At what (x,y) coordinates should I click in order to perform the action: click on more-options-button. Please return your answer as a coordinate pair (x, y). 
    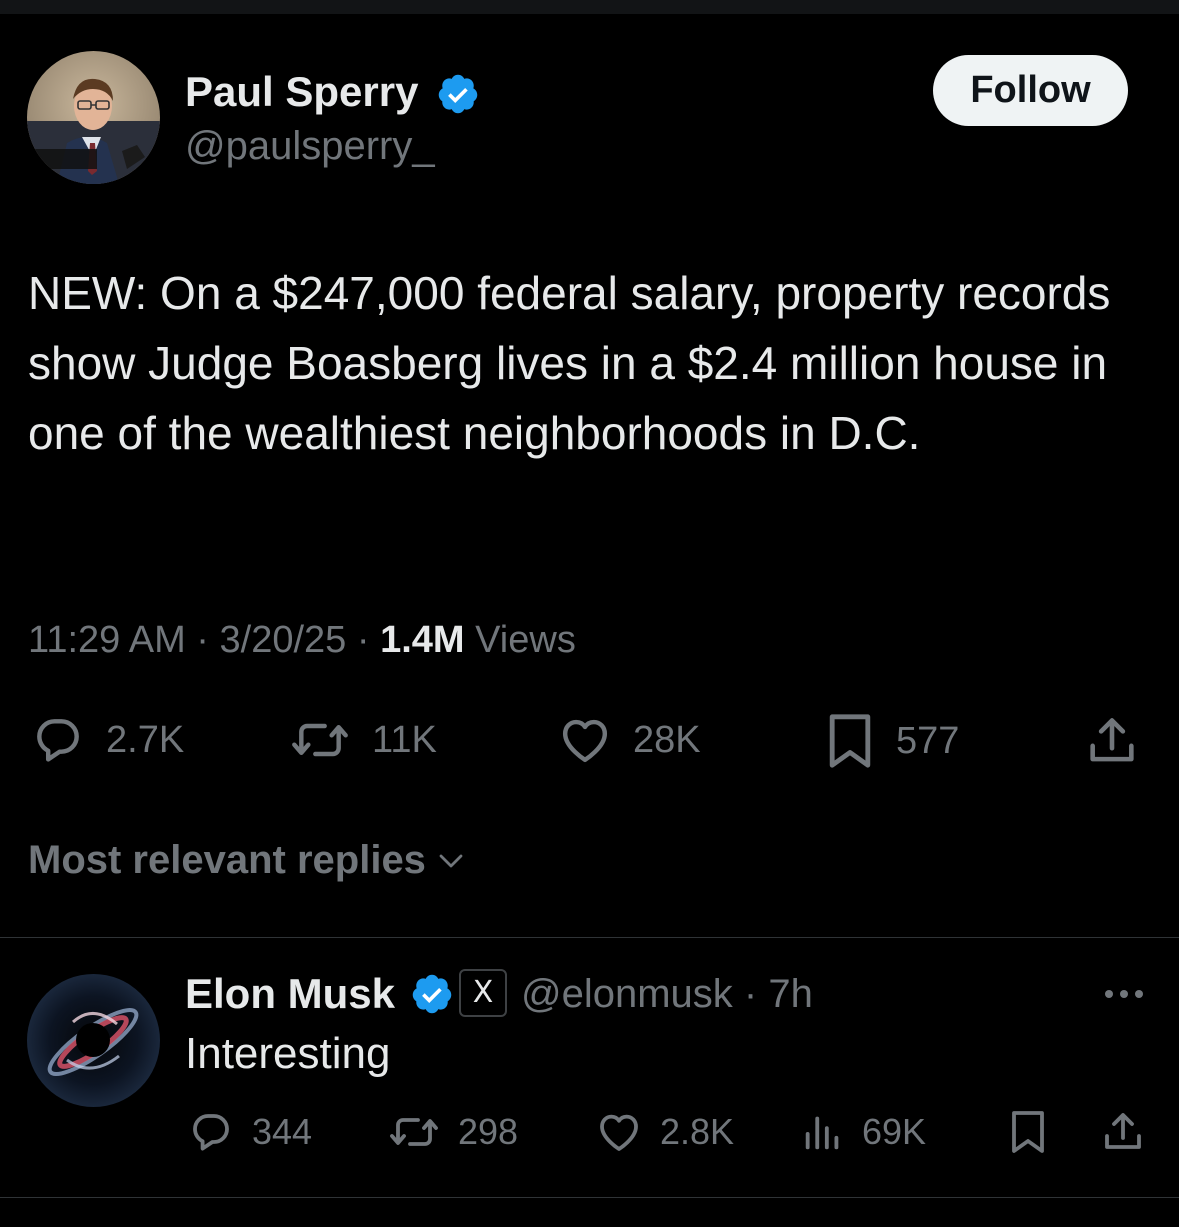
    Looking at the image, I should click on (1124, 996).